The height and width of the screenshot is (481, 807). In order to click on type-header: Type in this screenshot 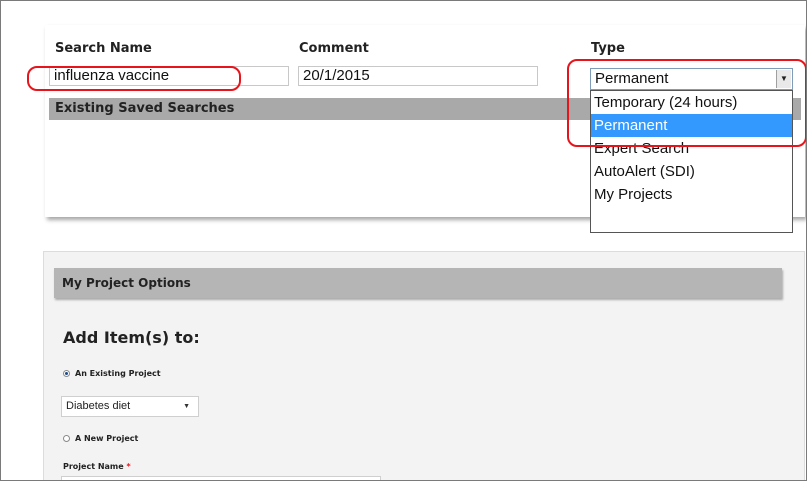, I will do `click(608, 48)`.